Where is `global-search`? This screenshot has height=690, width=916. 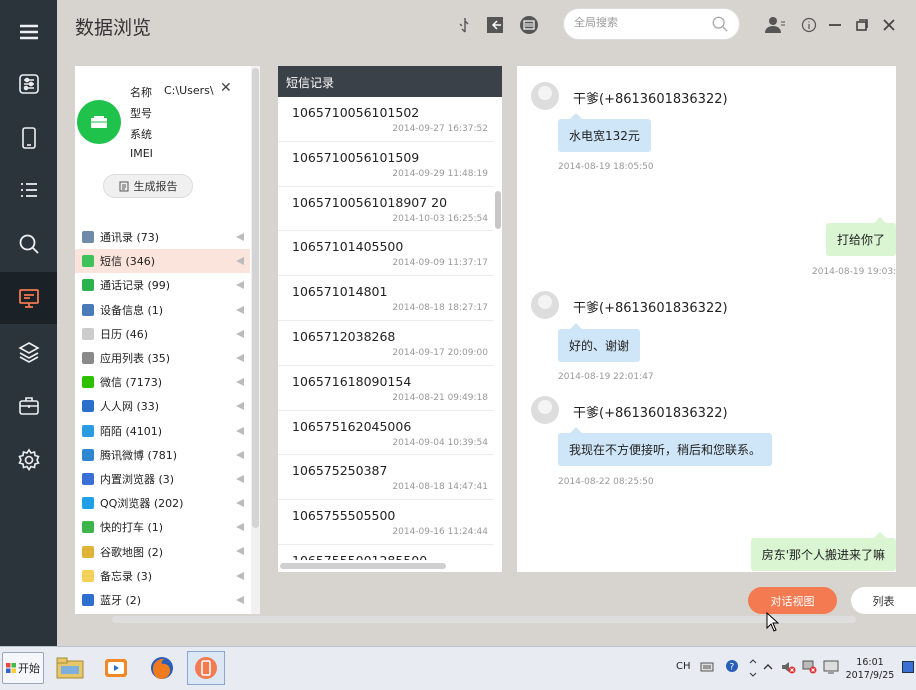 global-search is located at coordinates (651, 24).